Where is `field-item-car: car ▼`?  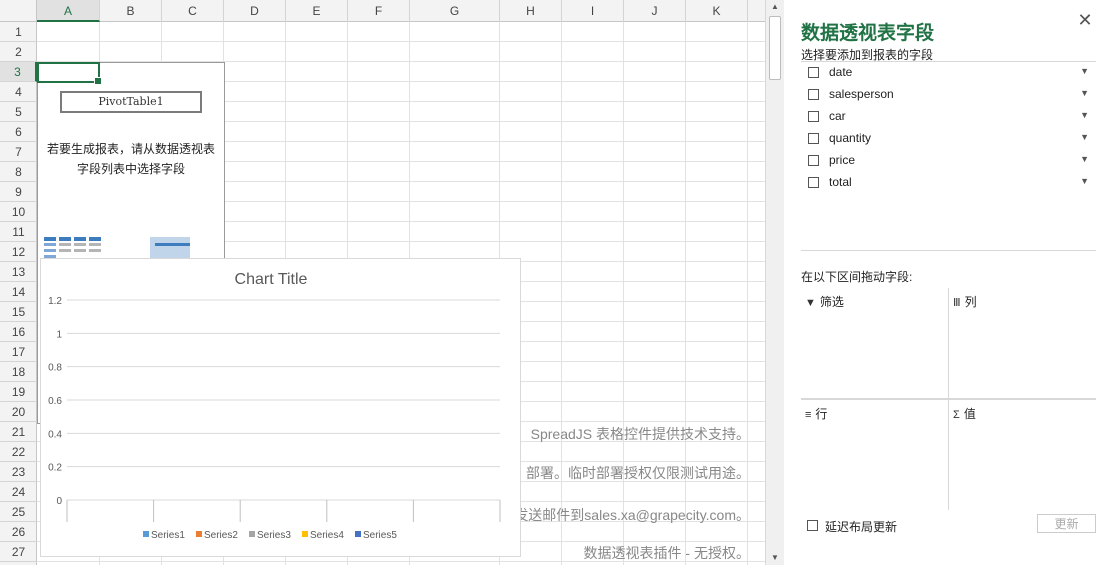 field-item-car: car ▼ is located at coordinates (949, 117).